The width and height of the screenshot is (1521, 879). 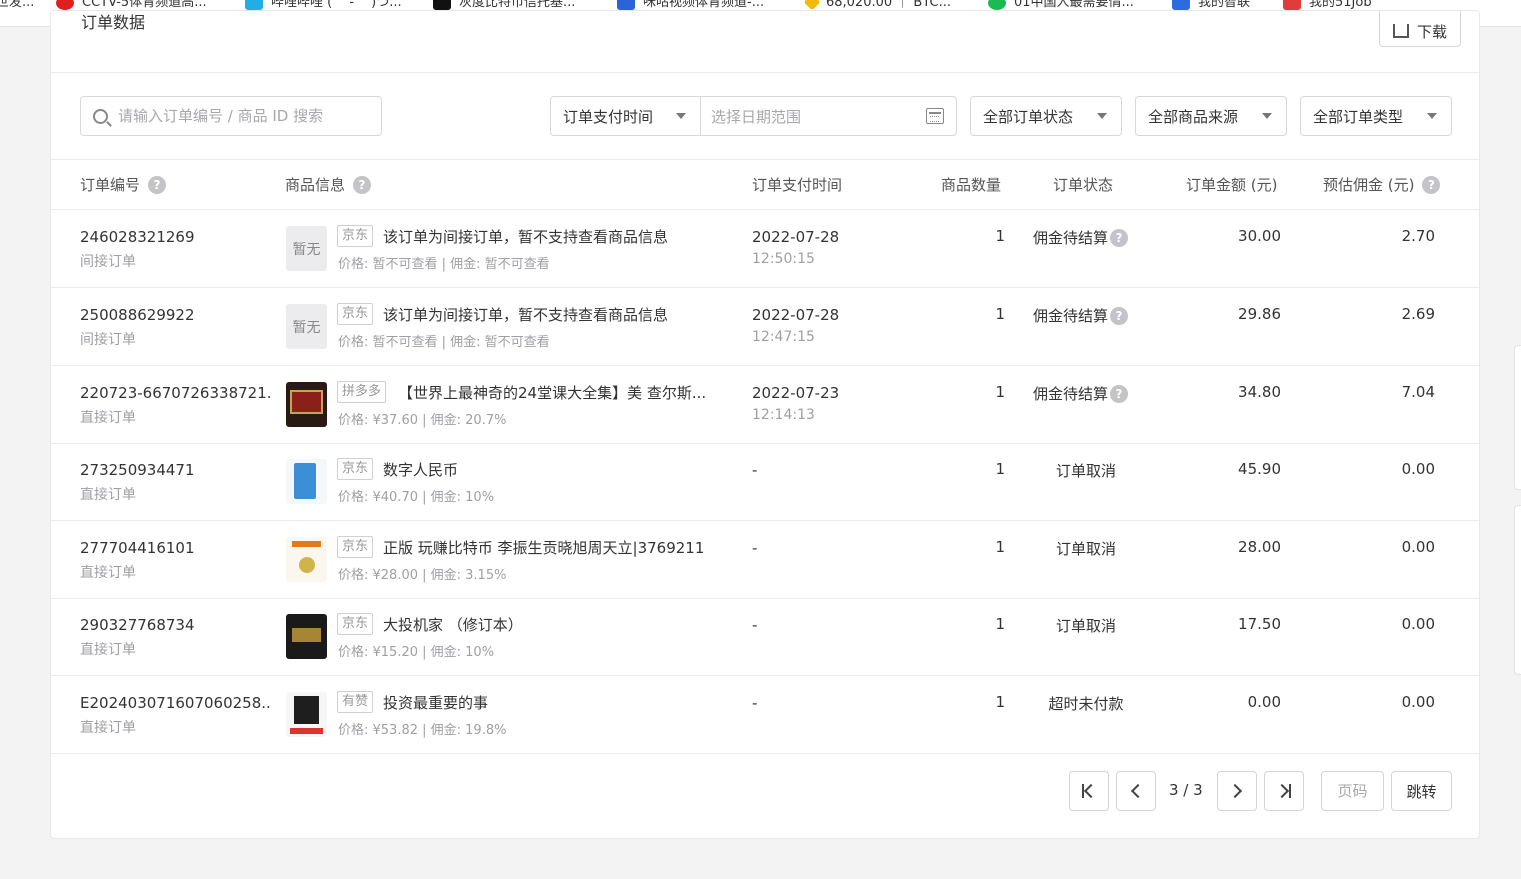 I want to click on cctv-icon, so click(x=65, y=5).